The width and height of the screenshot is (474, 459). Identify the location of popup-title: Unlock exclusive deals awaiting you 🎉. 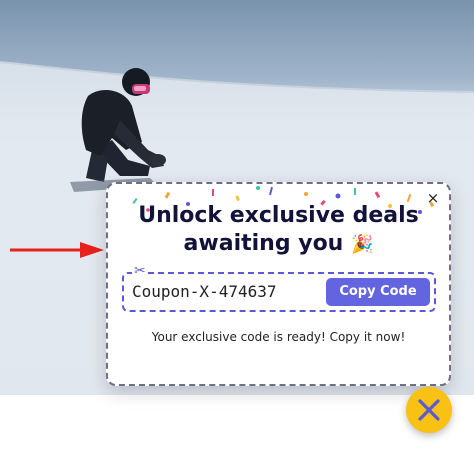
(278, 230).